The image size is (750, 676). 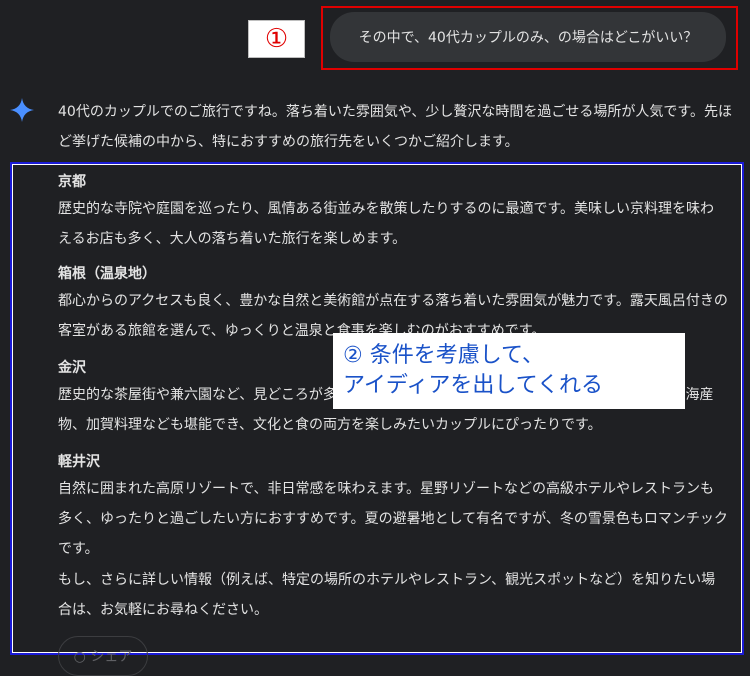 I want to click on gemini-sparkle-icon, so click(x=22, y=110).